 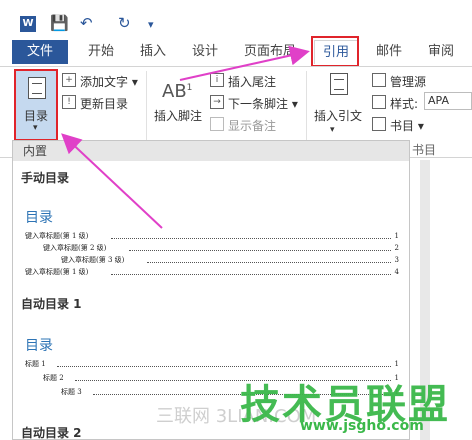 I want to click on undo-icon: ↶, so click(x=86, y=23).